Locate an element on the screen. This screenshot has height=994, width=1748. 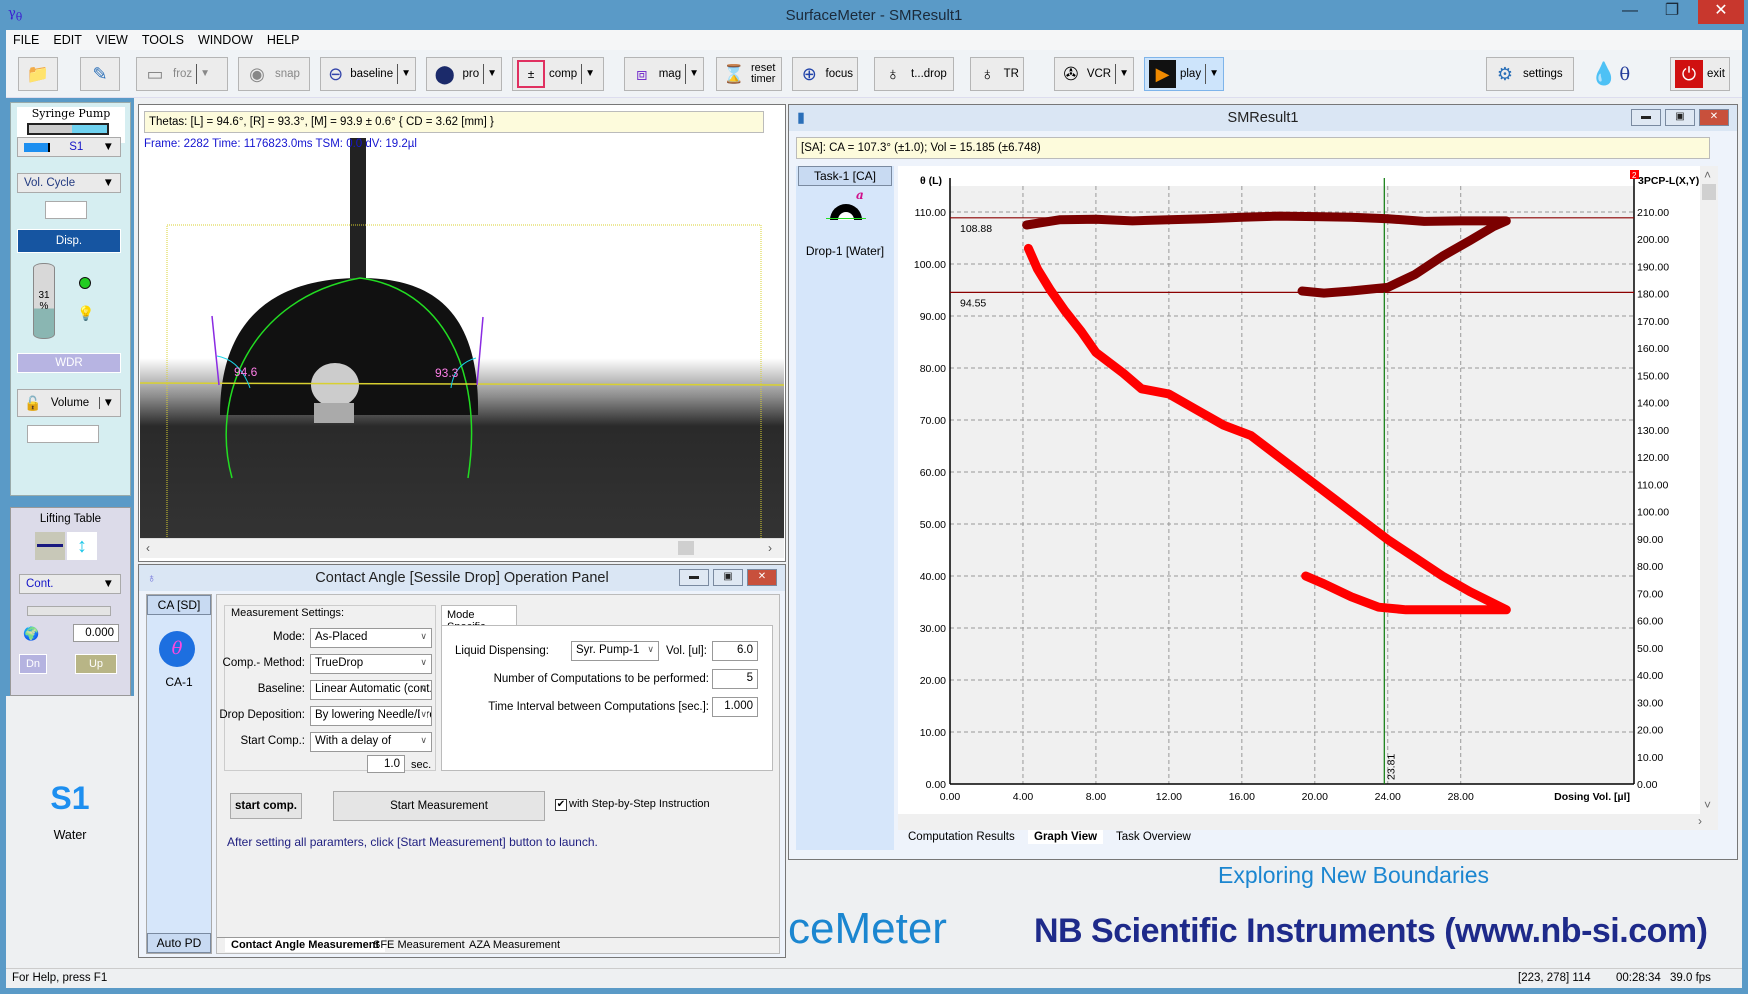
lift-mode-select: Cont. ▼ is located at coordinates (70, 584).